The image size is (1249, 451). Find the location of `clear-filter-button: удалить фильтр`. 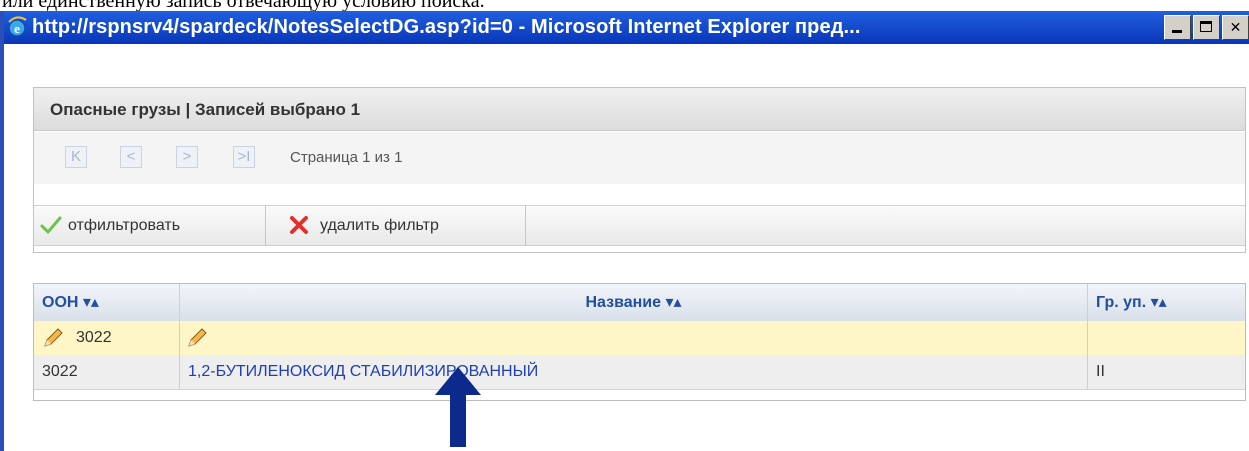

clear-filter-button: удалить фильтр is located at coordinates (396, 225).